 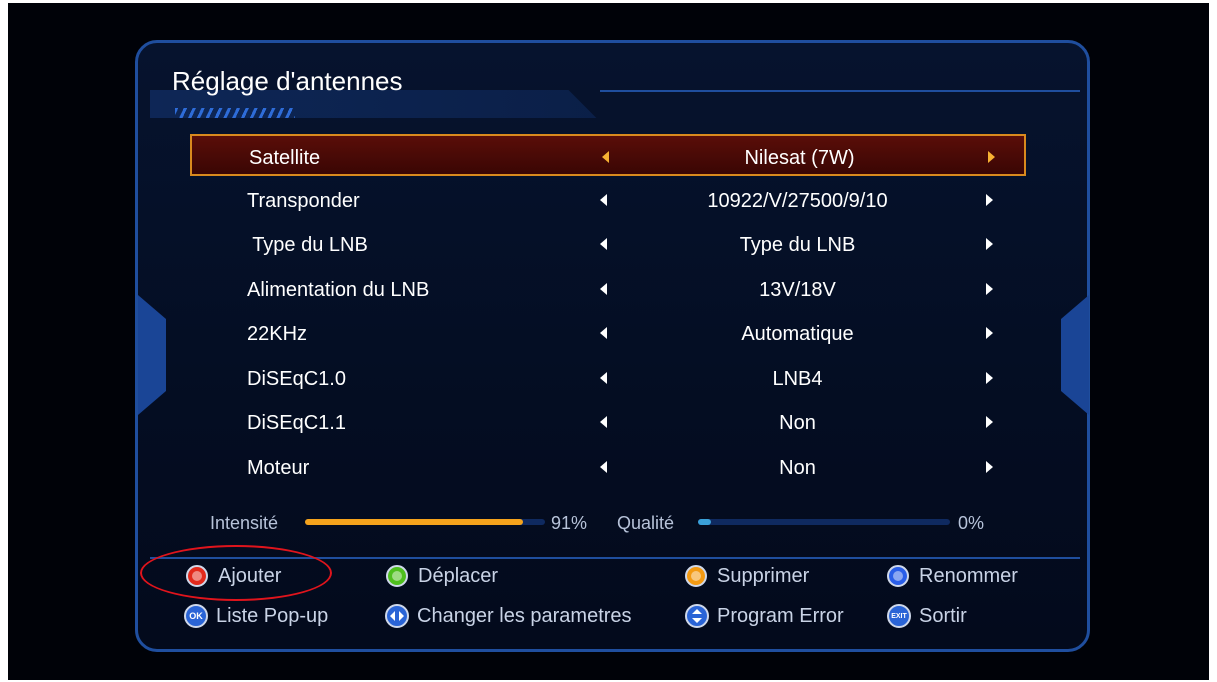 What do you see at coordinates (898, 576) in the screenshot?
I see `blue-button-icon` at bounding box center [898, 576].